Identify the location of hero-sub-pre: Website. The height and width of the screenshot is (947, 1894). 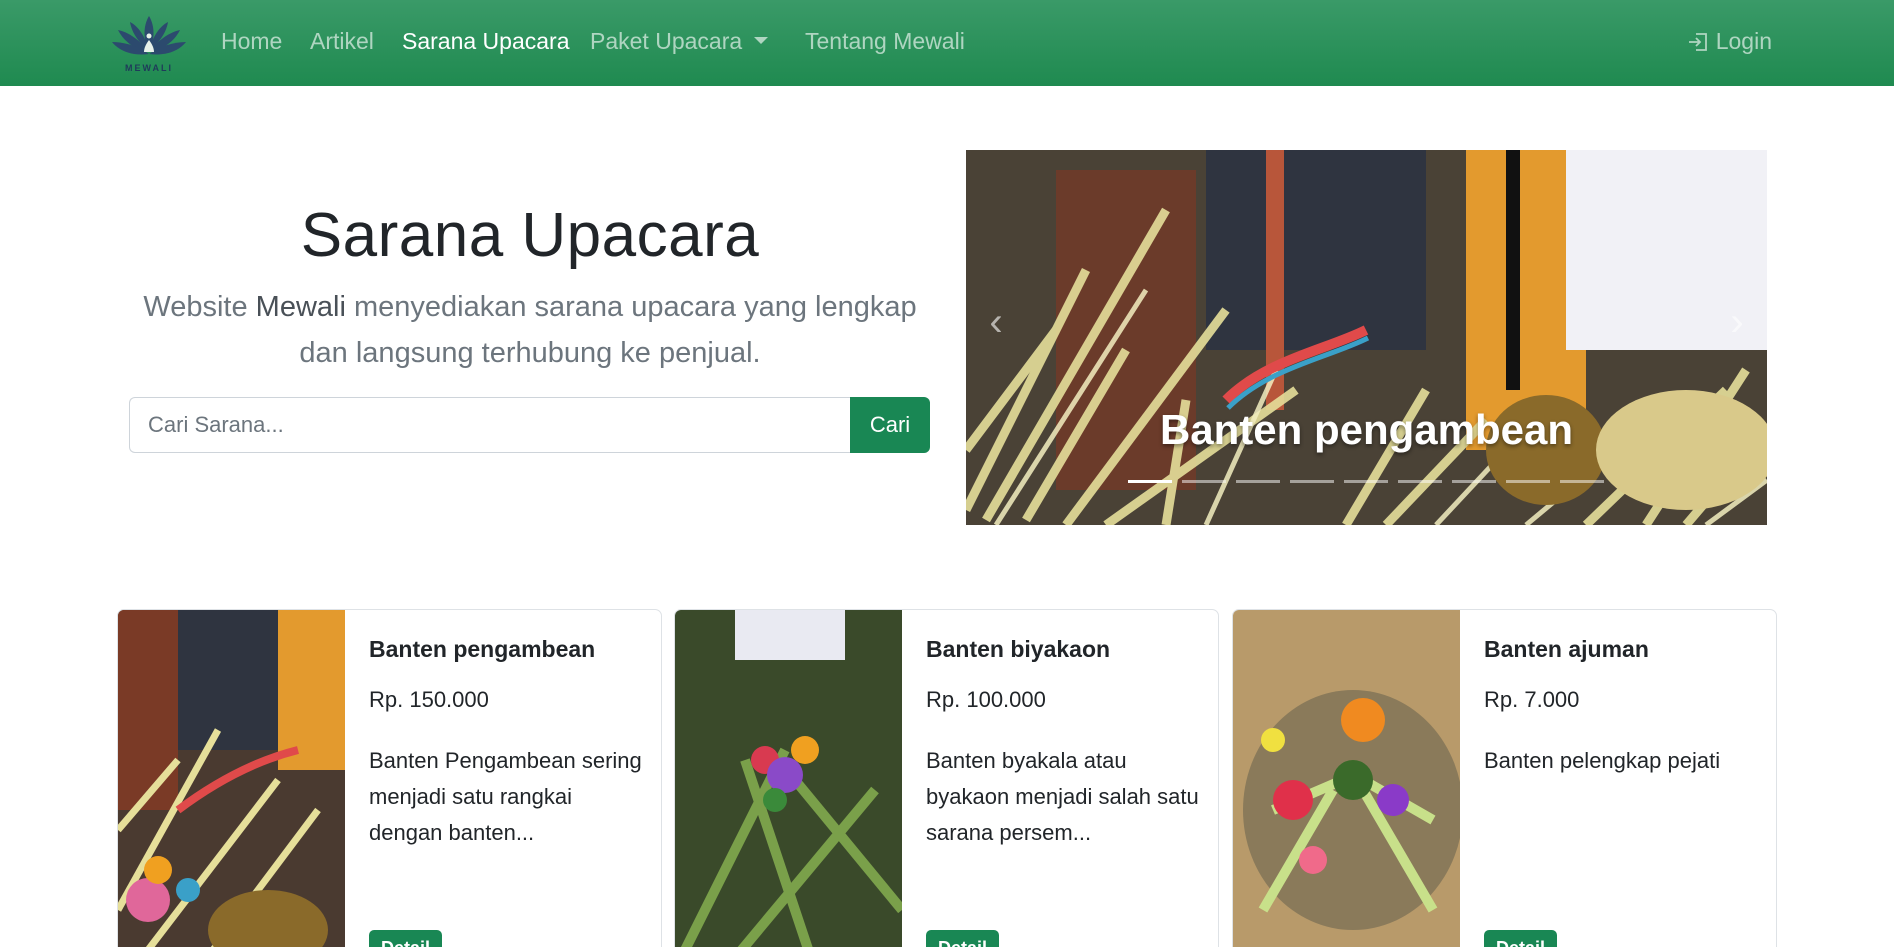
(199, 307).